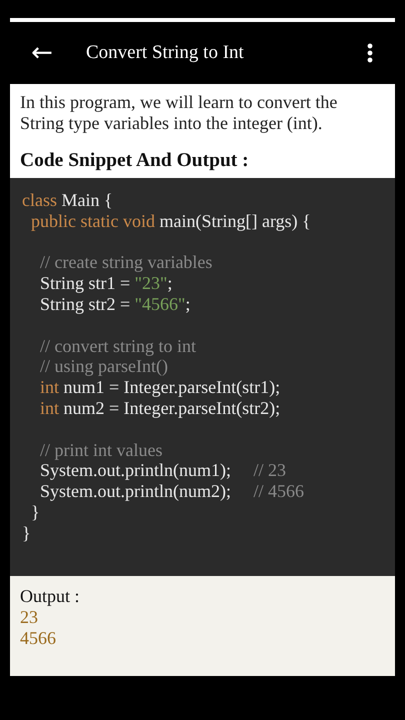 This screenshot has width=405, height=720. What do you see at coordinates (115, 304) in the screenshot?
I see `code-line: String str2 = "4566";` at bounding box center [115, 304].